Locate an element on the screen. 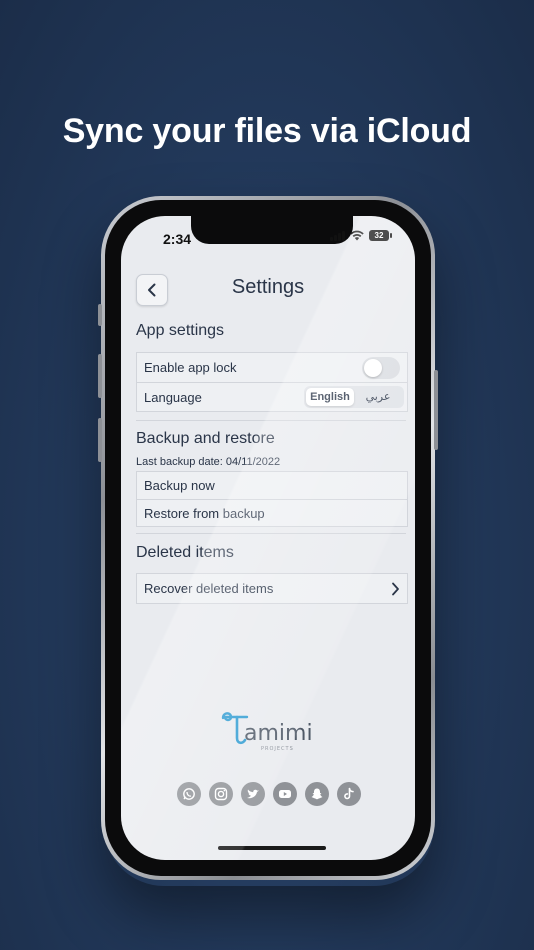 This screenshot has height=950, width=534. language-label: Language is located at coordinates (173, 397).